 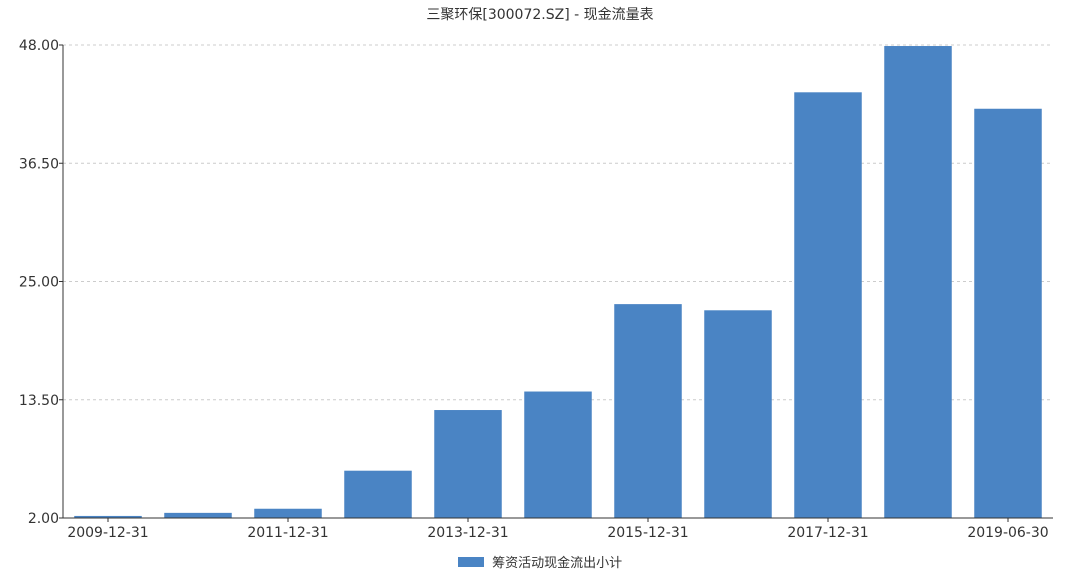 I want to click on x-tick-label: 2013-12-31, so click(x=467, y=533).